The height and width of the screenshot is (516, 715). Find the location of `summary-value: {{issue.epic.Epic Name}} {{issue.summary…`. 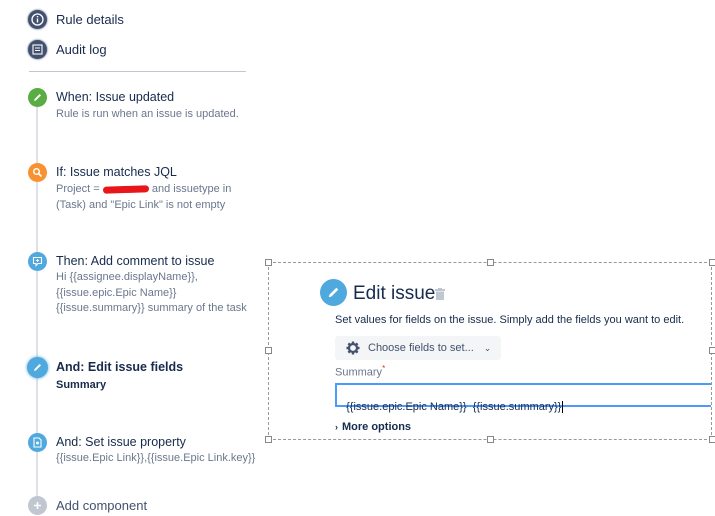

summary-value: {{issue.epic.Epic Name}} {{issue.summary… is located at coordinates (454, 407).